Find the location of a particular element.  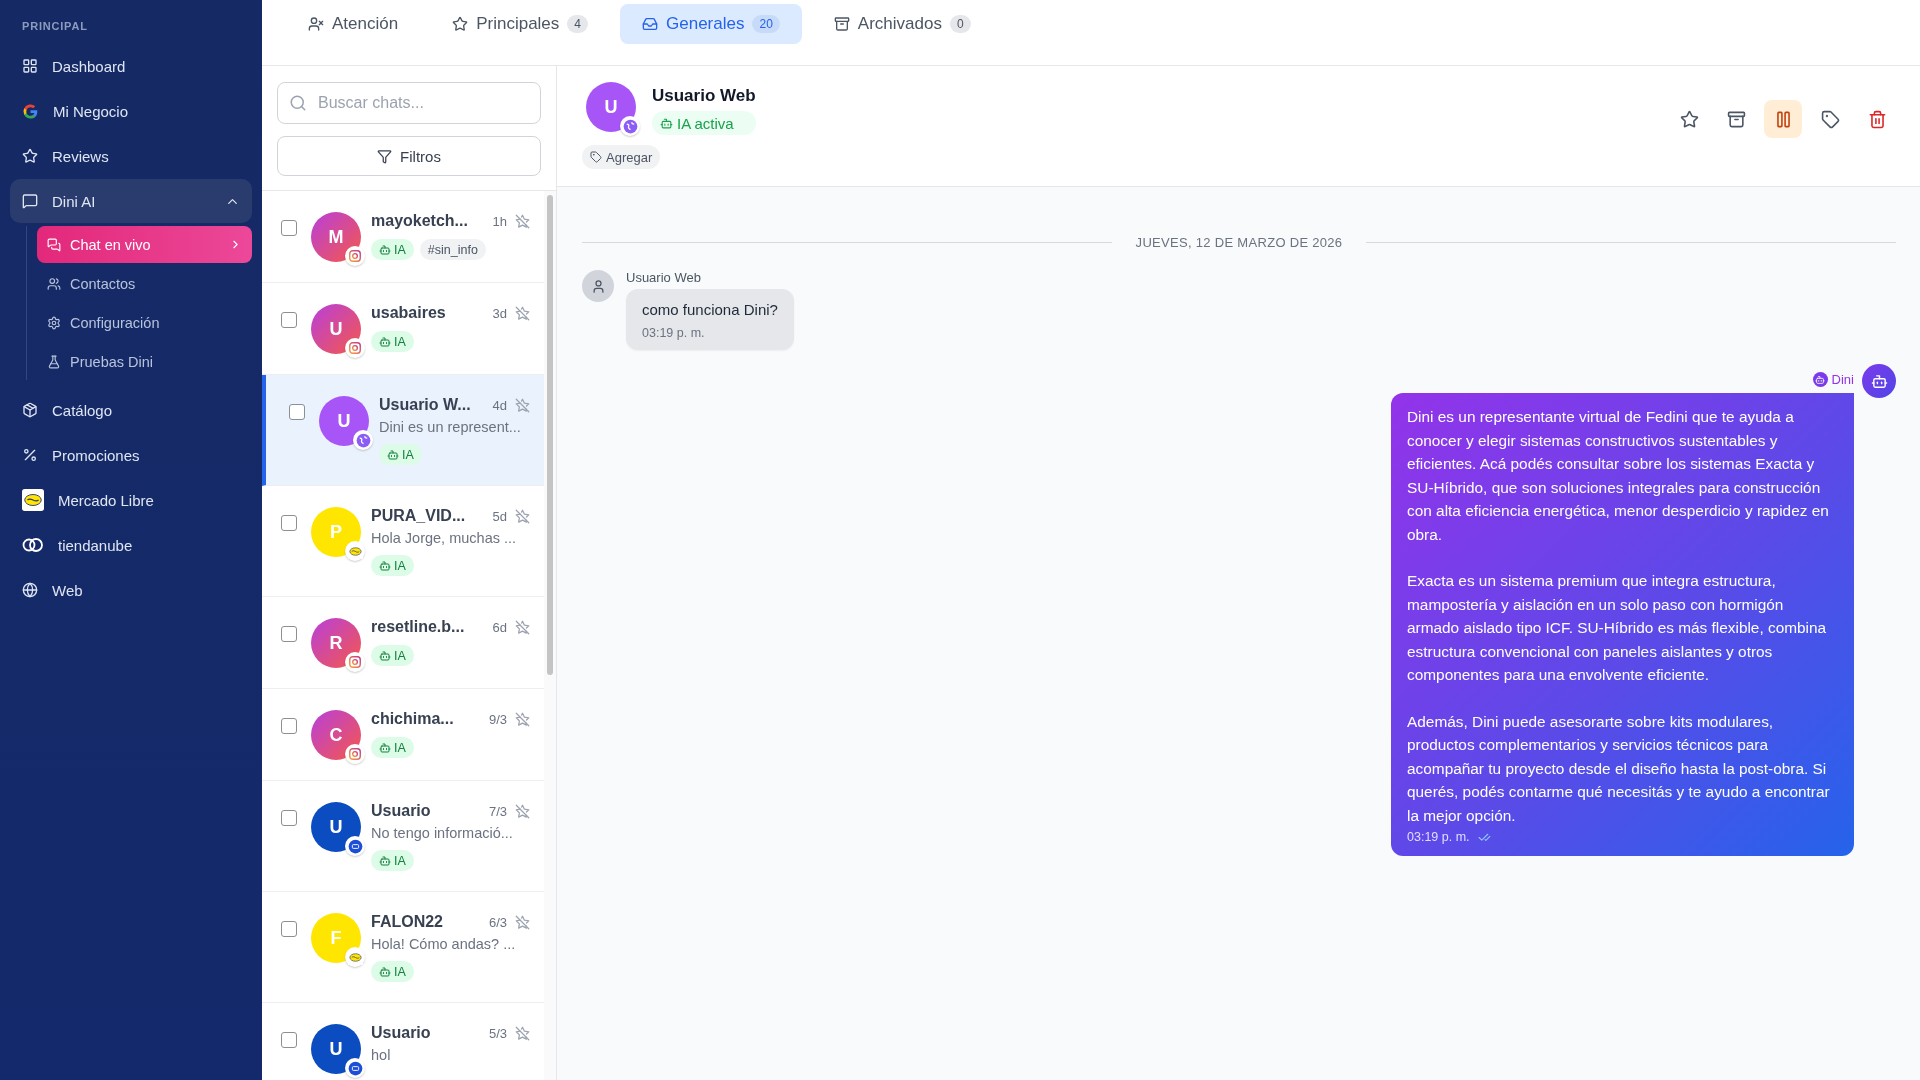

sidebar-item: Mercado Libre is located at coordinates (131, 500).